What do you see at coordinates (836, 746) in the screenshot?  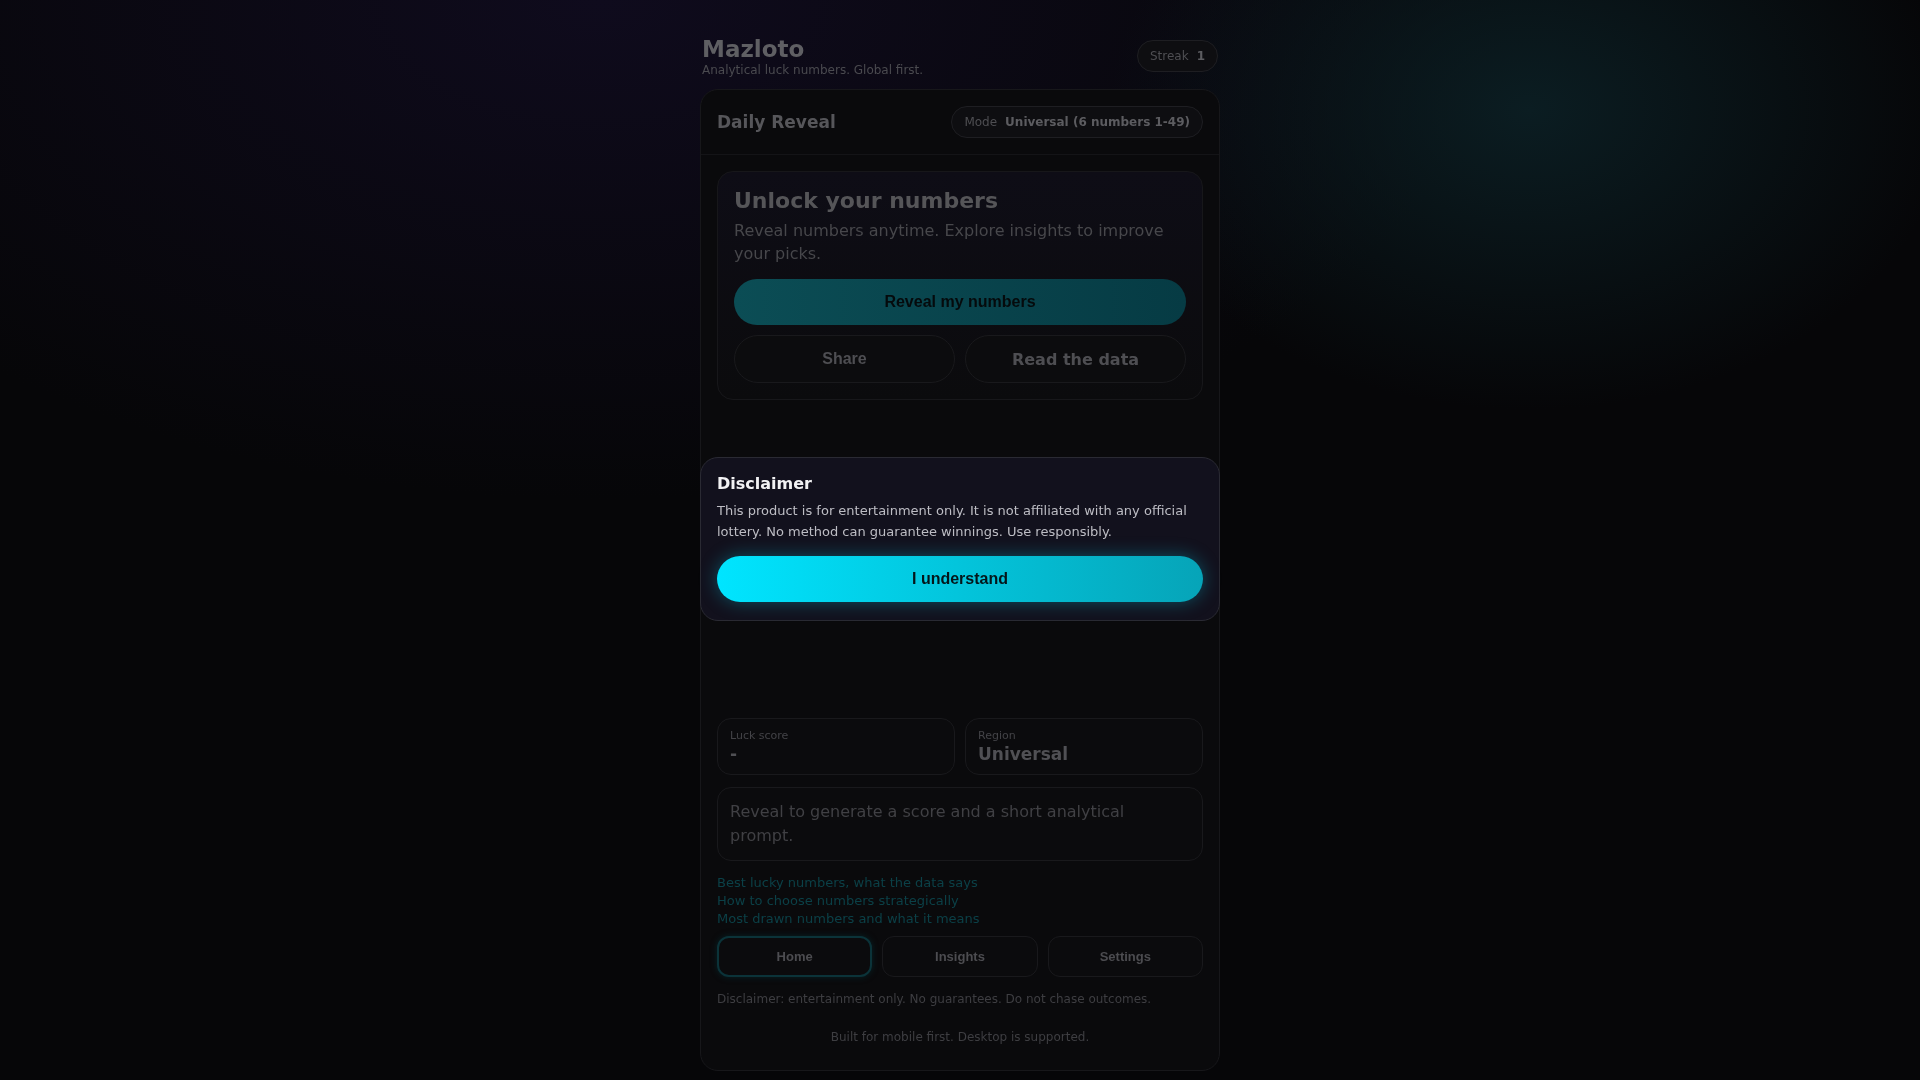 I see `stat-tile: Luck score -` at bounding box center [836, 746].